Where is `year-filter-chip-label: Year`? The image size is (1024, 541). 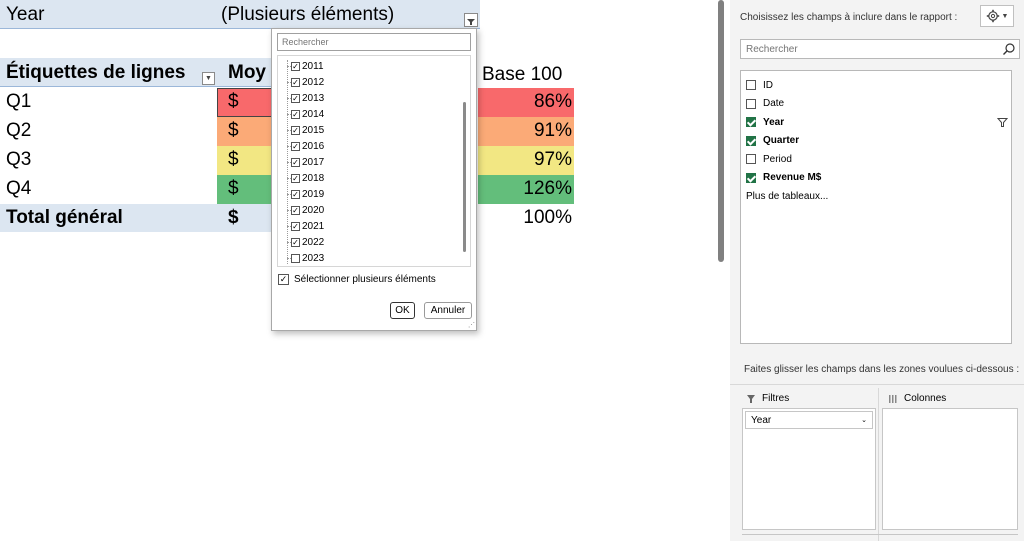
year-filter-chip-label: Year is located at coordinates (761, 420).